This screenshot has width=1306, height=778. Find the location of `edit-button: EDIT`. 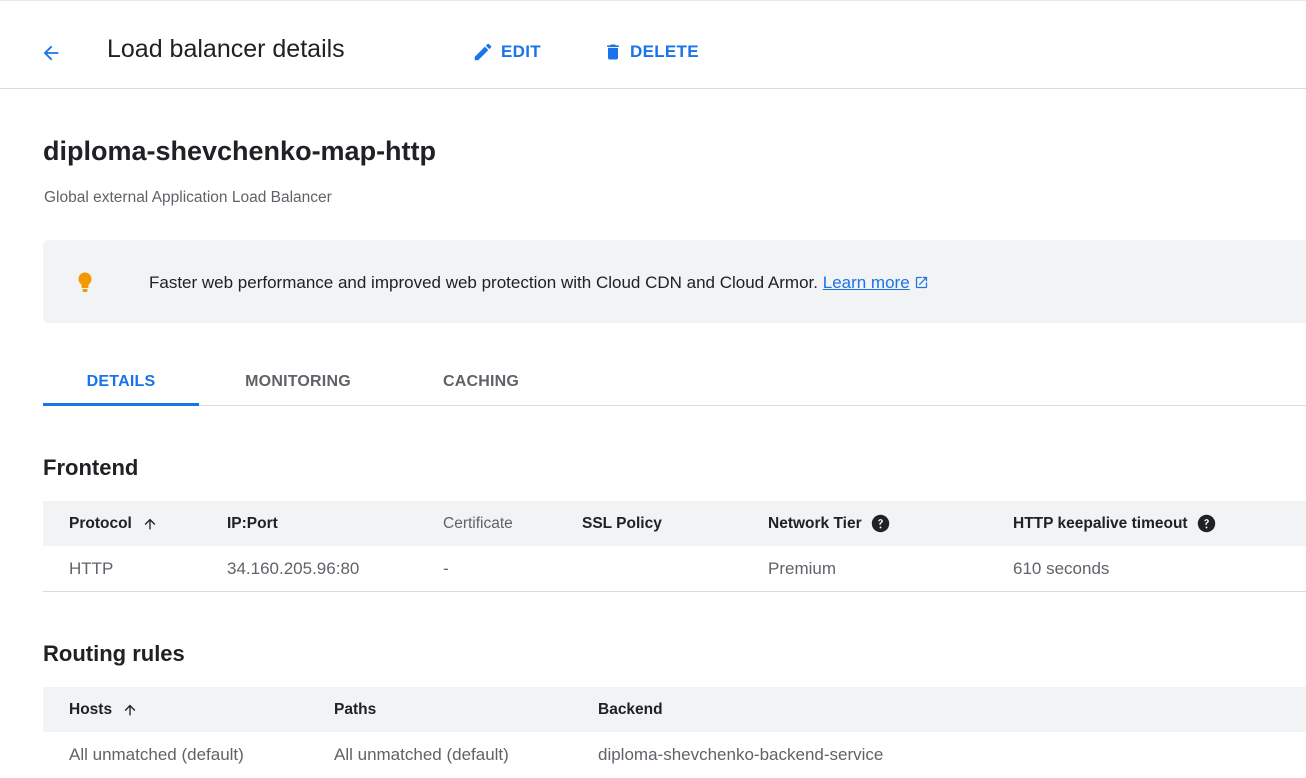

edit-button: EDIT is located at coordinates (506, 52).